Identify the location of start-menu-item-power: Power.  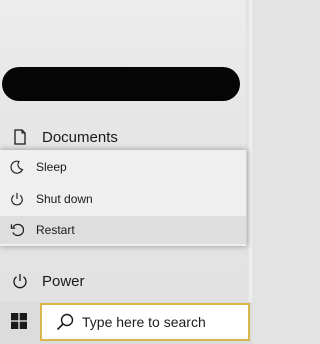
(120, 281).